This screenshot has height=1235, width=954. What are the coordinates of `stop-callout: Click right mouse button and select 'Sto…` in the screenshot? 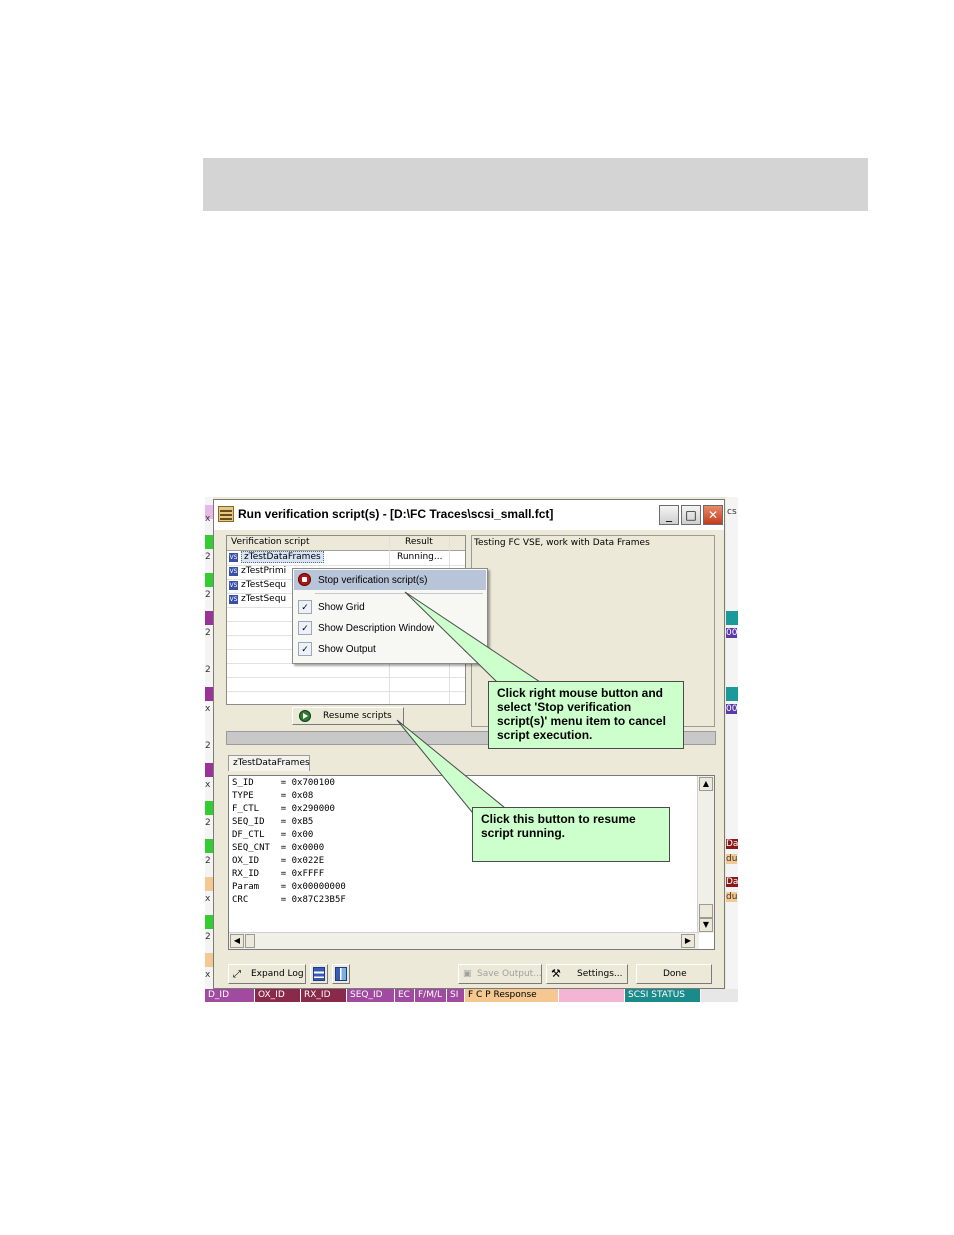 It's located at (586, 715).